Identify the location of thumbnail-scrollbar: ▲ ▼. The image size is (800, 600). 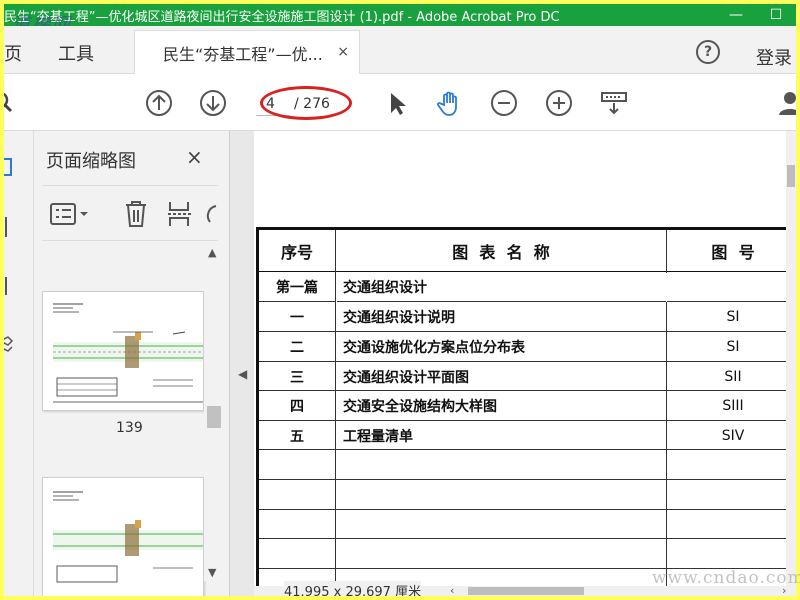
(214, 413).